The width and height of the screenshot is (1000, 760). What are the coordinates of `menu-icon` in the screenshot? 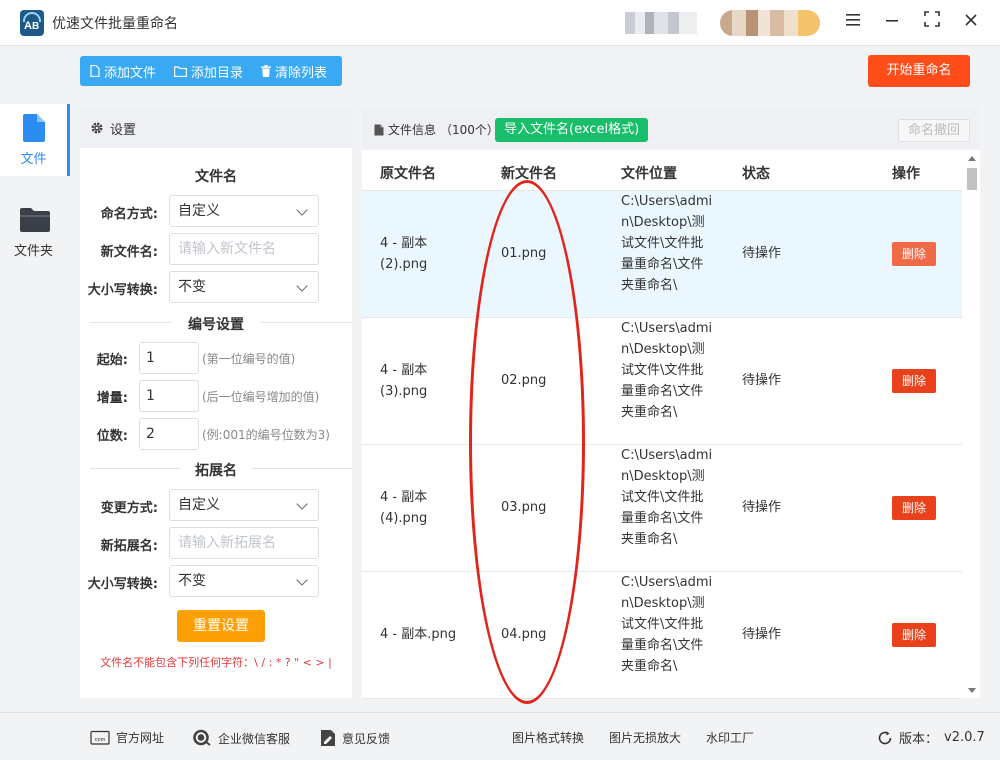 It's located at (853, 22).